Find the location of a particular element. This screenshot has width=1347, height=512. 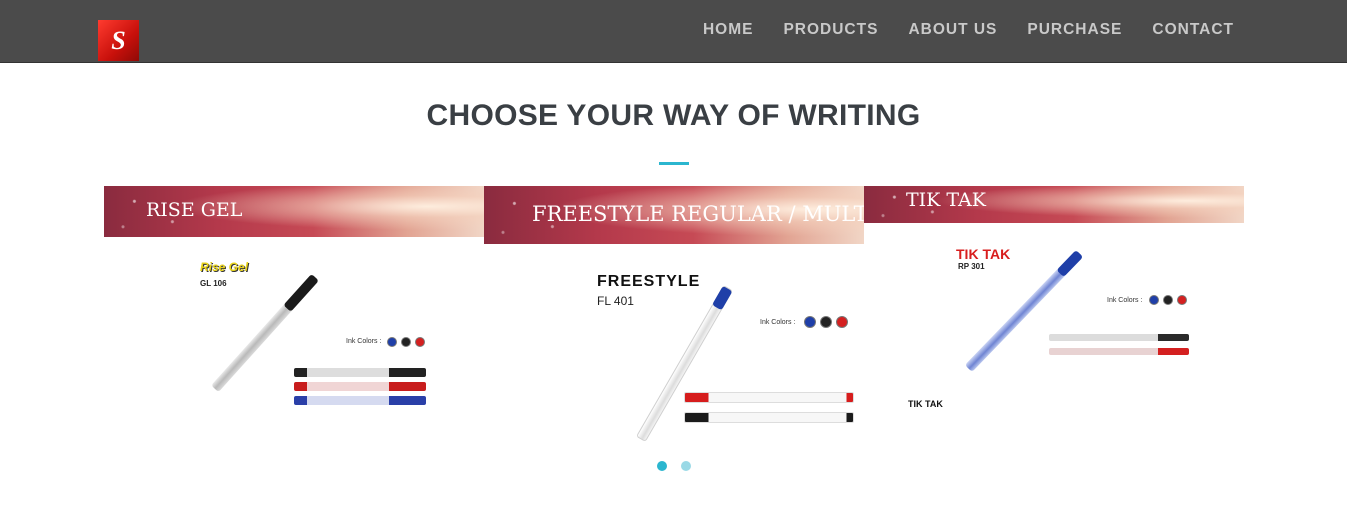

product-brand: TIK TAK is located at coordinates (983, 254).